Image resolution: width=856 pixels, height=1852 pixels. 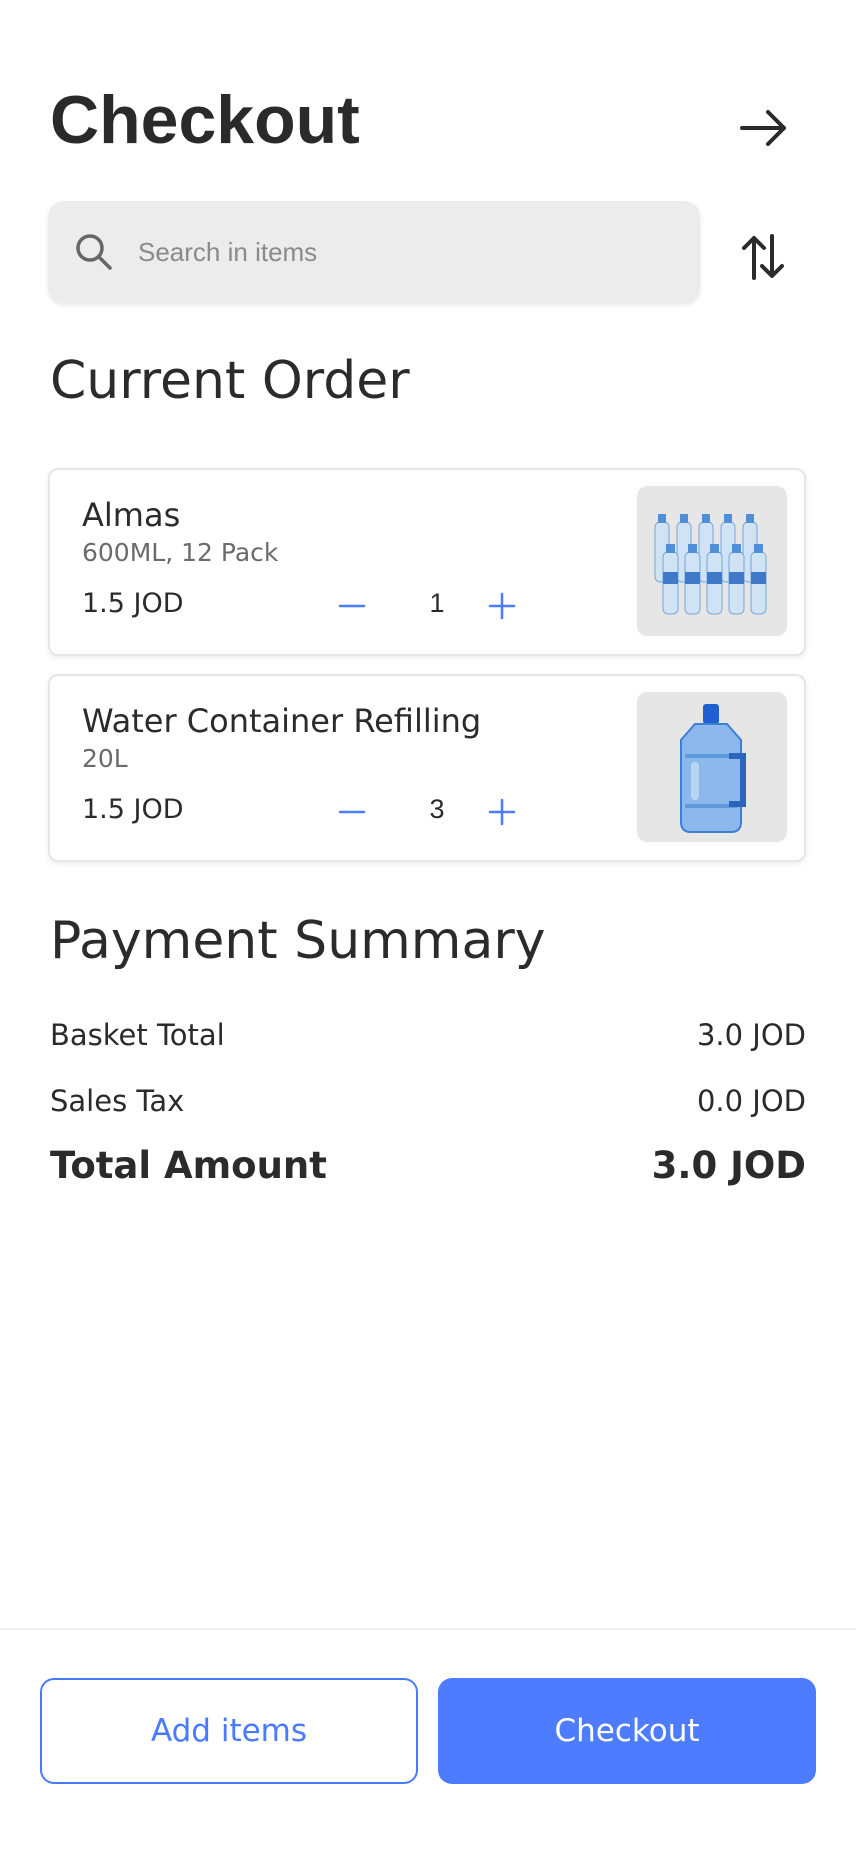 What do you see at coordinates (94, 252) in the screenshot?
I see `search-icon` at bounding box center [94, 252].